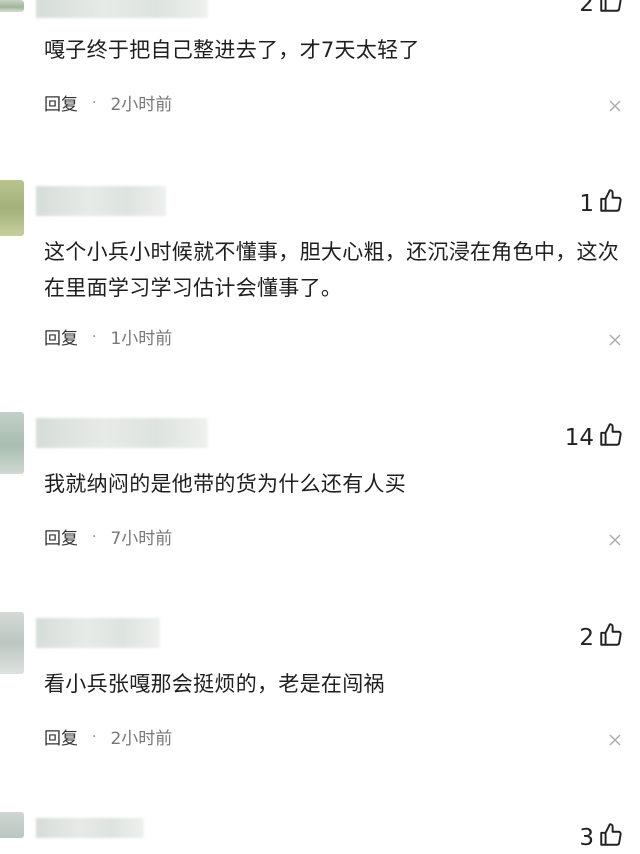  Describe the element at coordinates (579, 438) in the screenshot. I see `like-count: 14` at that location.